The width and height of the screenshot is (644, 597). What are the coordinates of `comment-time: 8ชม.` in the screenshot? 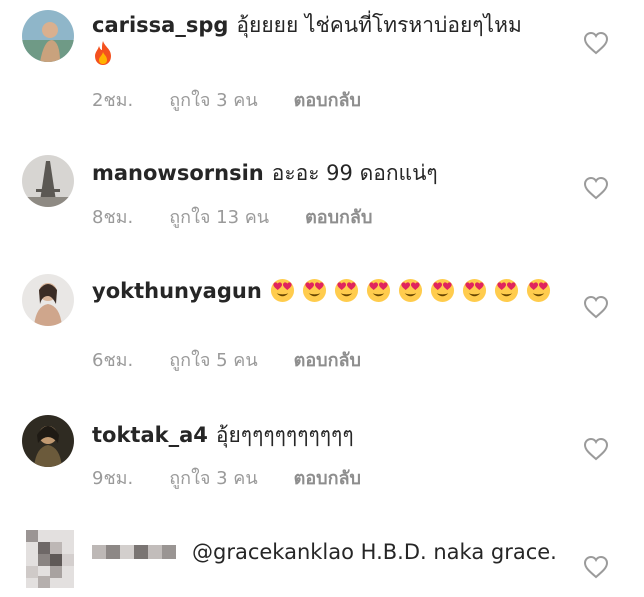 It's located at (113, 217).